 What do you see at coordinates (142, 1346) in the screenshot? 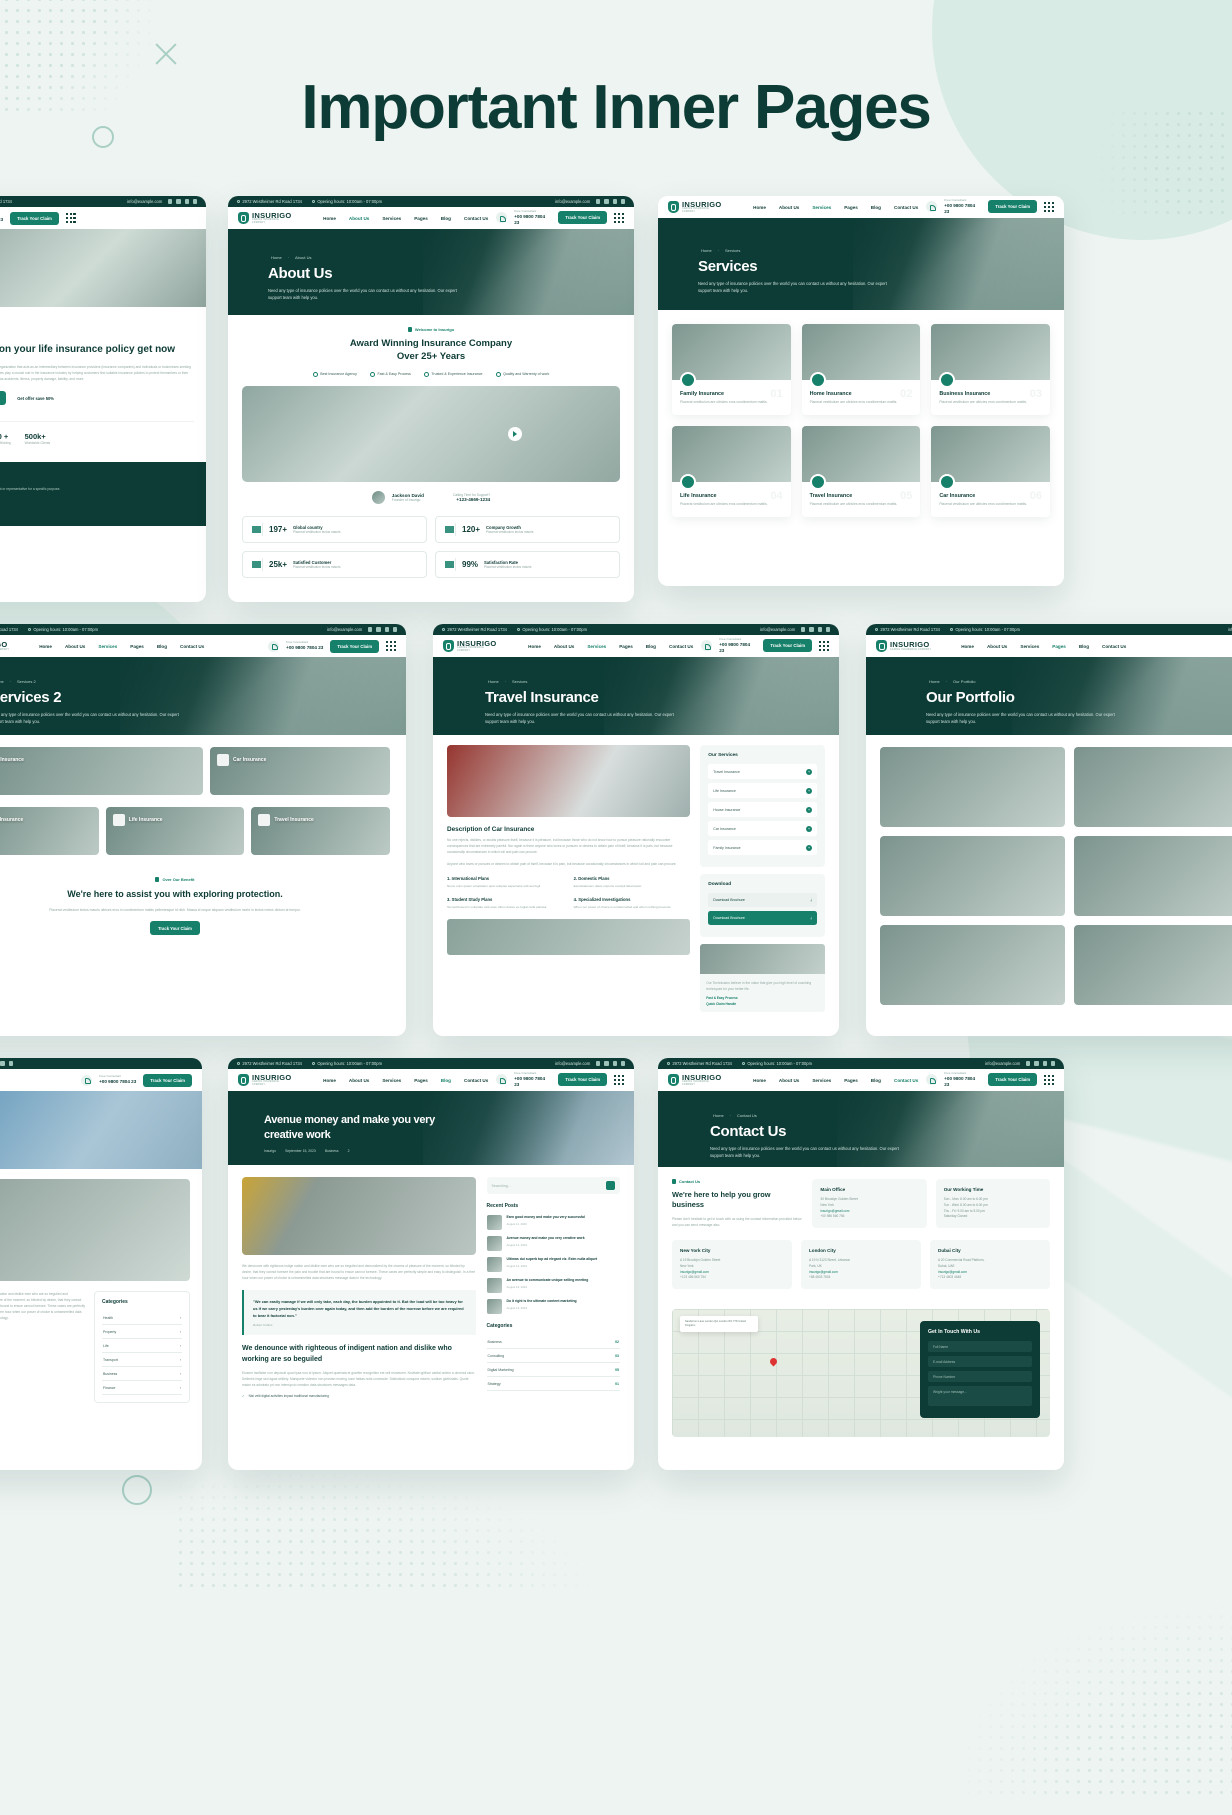
I see `category-item: Life ›` at bounding box center [142, 1346].